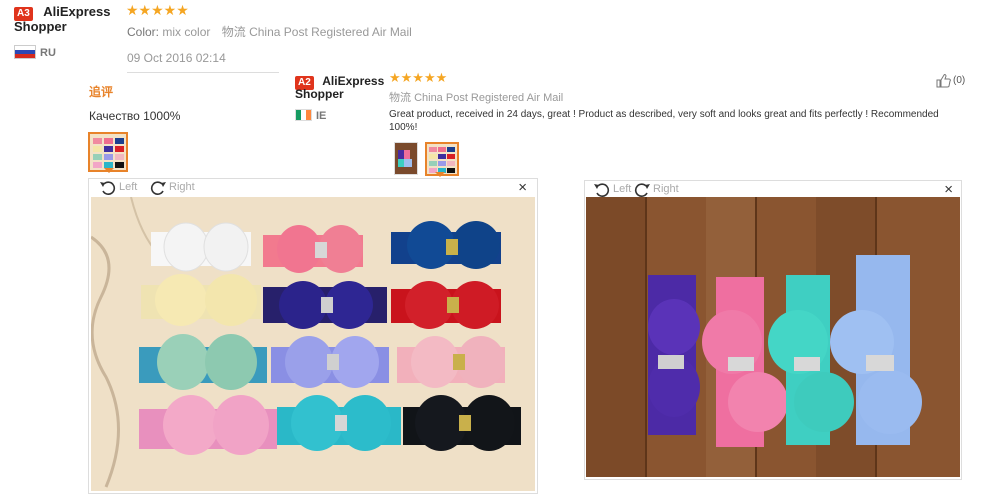  I want to click on photo-toolbar: Left Right ×, so click(313, 188).